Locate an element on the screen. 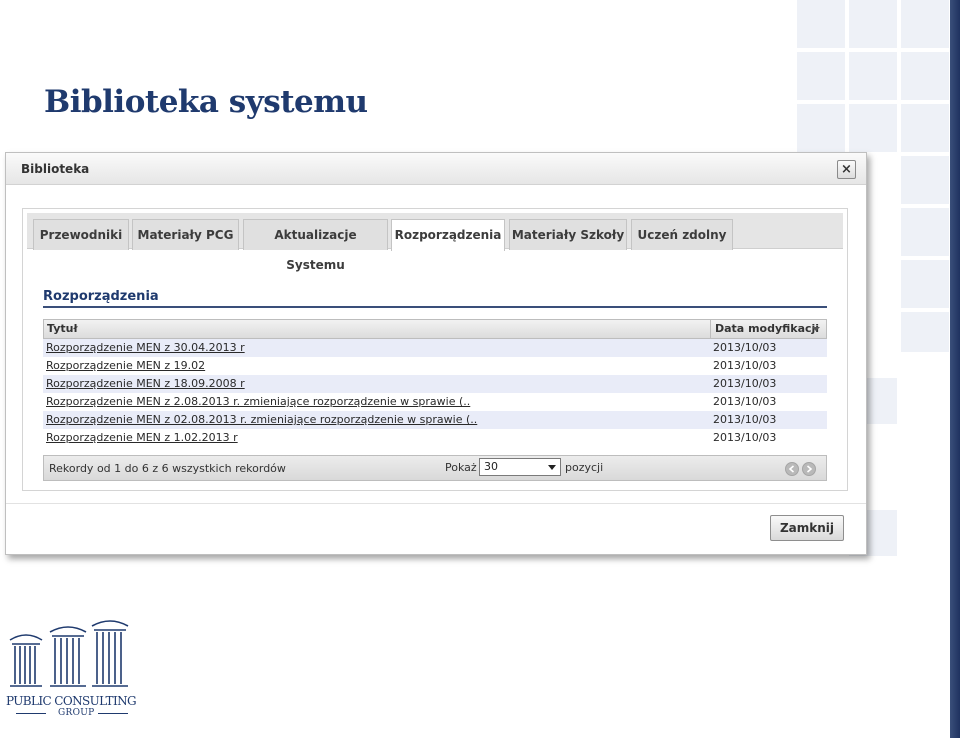 The height and width of the screenshot is (738, 960). logo-rule-left is located at coordinates (31, 713).